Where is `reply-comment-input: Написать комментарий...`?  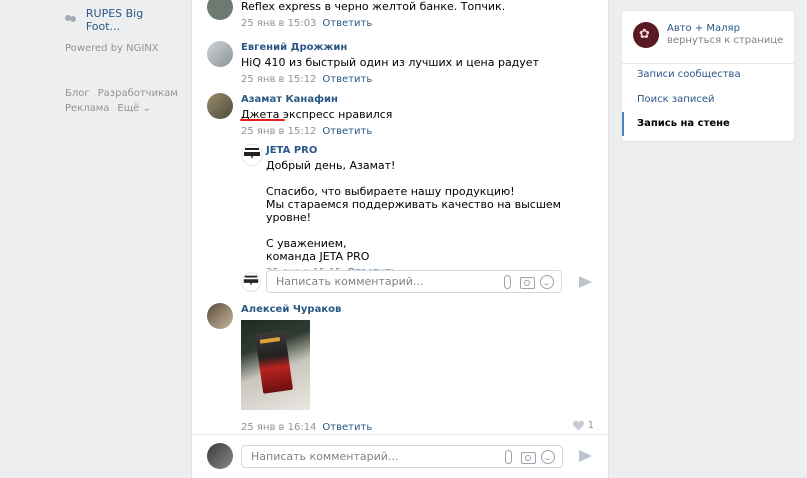
reply-comment-input: Написать комментарий... is located at coordinates (414, 281).